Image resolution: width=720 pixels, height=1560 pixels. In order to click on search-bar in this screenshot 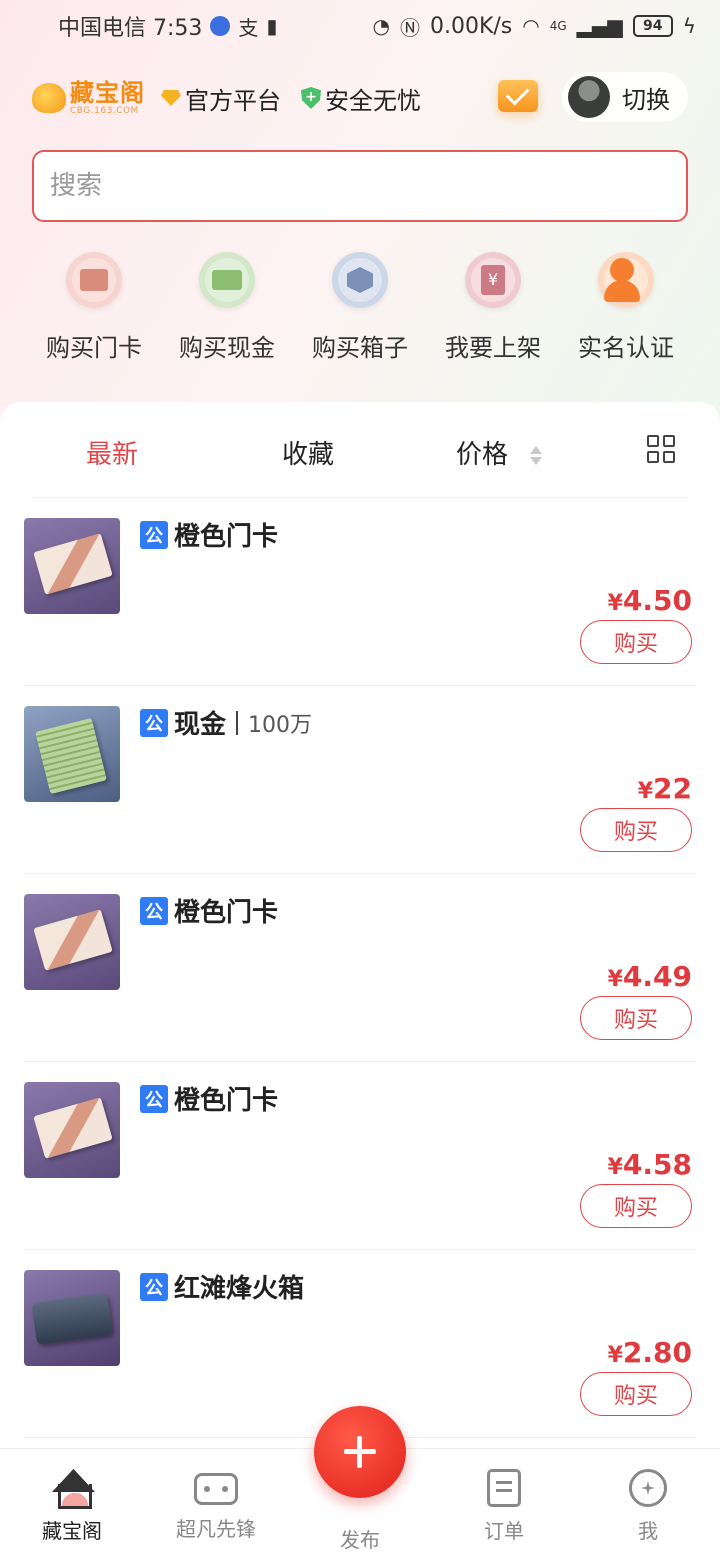, I will do `click(360, 186)`.